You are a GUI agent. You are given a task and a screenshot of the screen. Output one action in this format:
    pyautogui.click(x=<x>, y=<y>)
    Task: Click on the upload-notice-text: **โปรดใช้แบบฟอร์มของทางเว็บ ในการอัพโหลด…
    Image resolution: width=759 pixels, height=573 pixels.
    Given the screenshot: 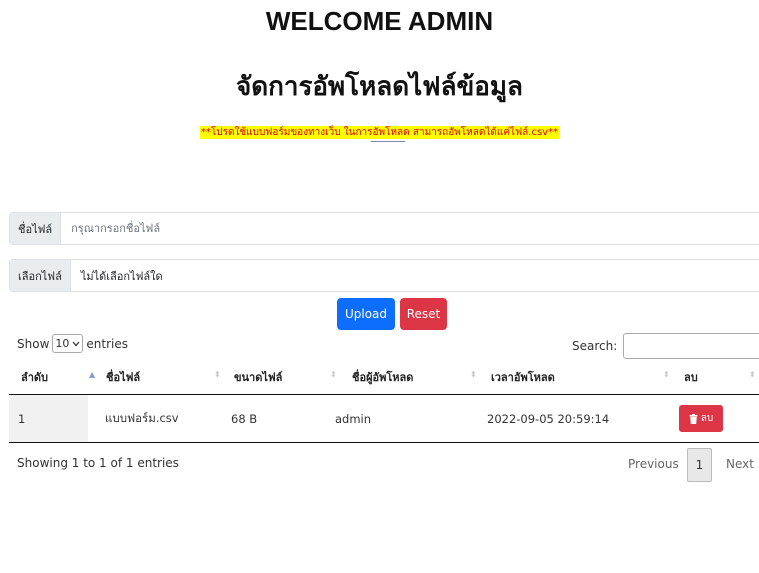 What is the action you would take?
    pyautogui.click(x=379, y=132)
    